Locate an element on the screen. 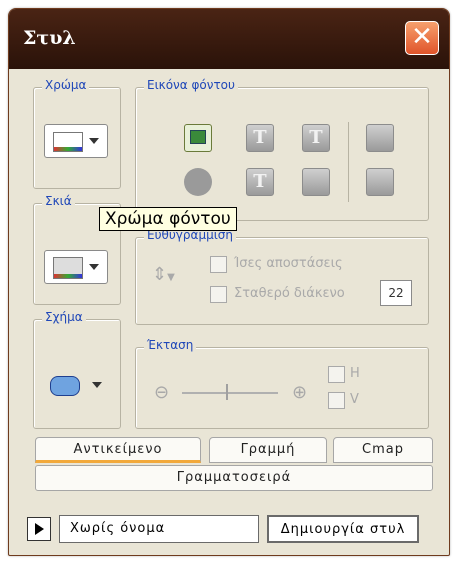 This screenshot has height=563, width=460. shape-group: Σχήμα is located at coordinates (77, 369).